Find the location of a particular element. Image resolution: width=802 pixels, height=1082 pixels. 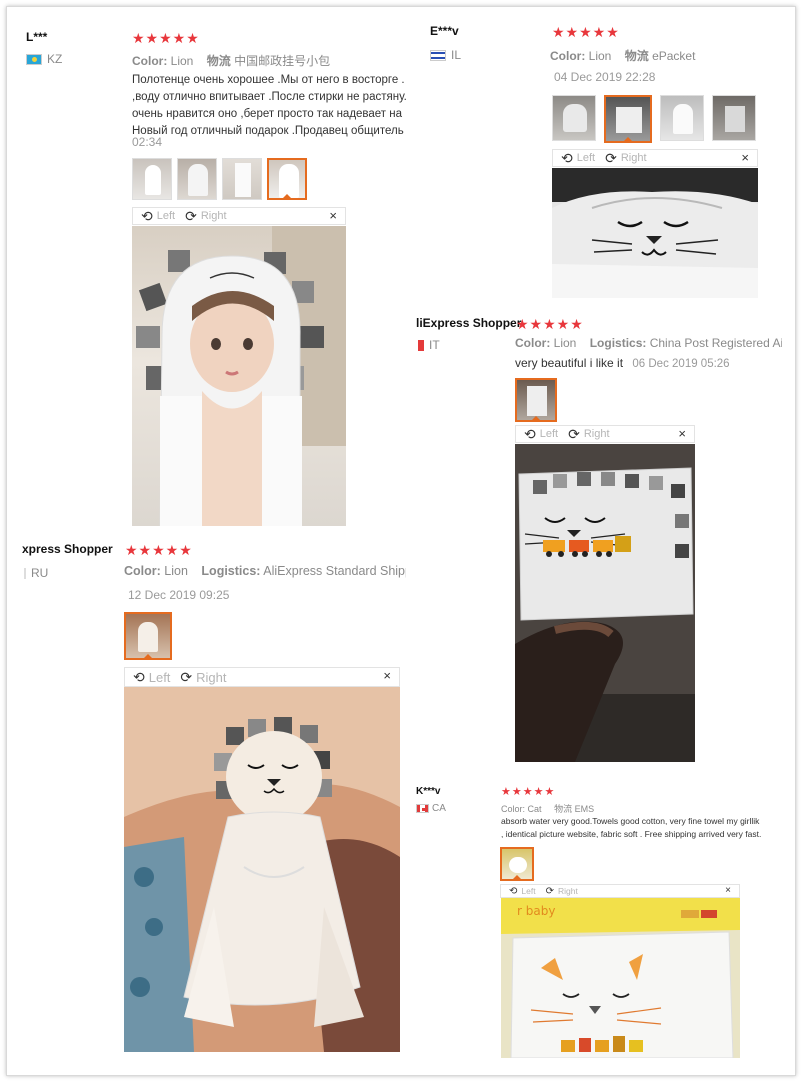

review-attributes: Color: Lion 物流 中国邮政挂号小包 is located at coordinates (236, 60).